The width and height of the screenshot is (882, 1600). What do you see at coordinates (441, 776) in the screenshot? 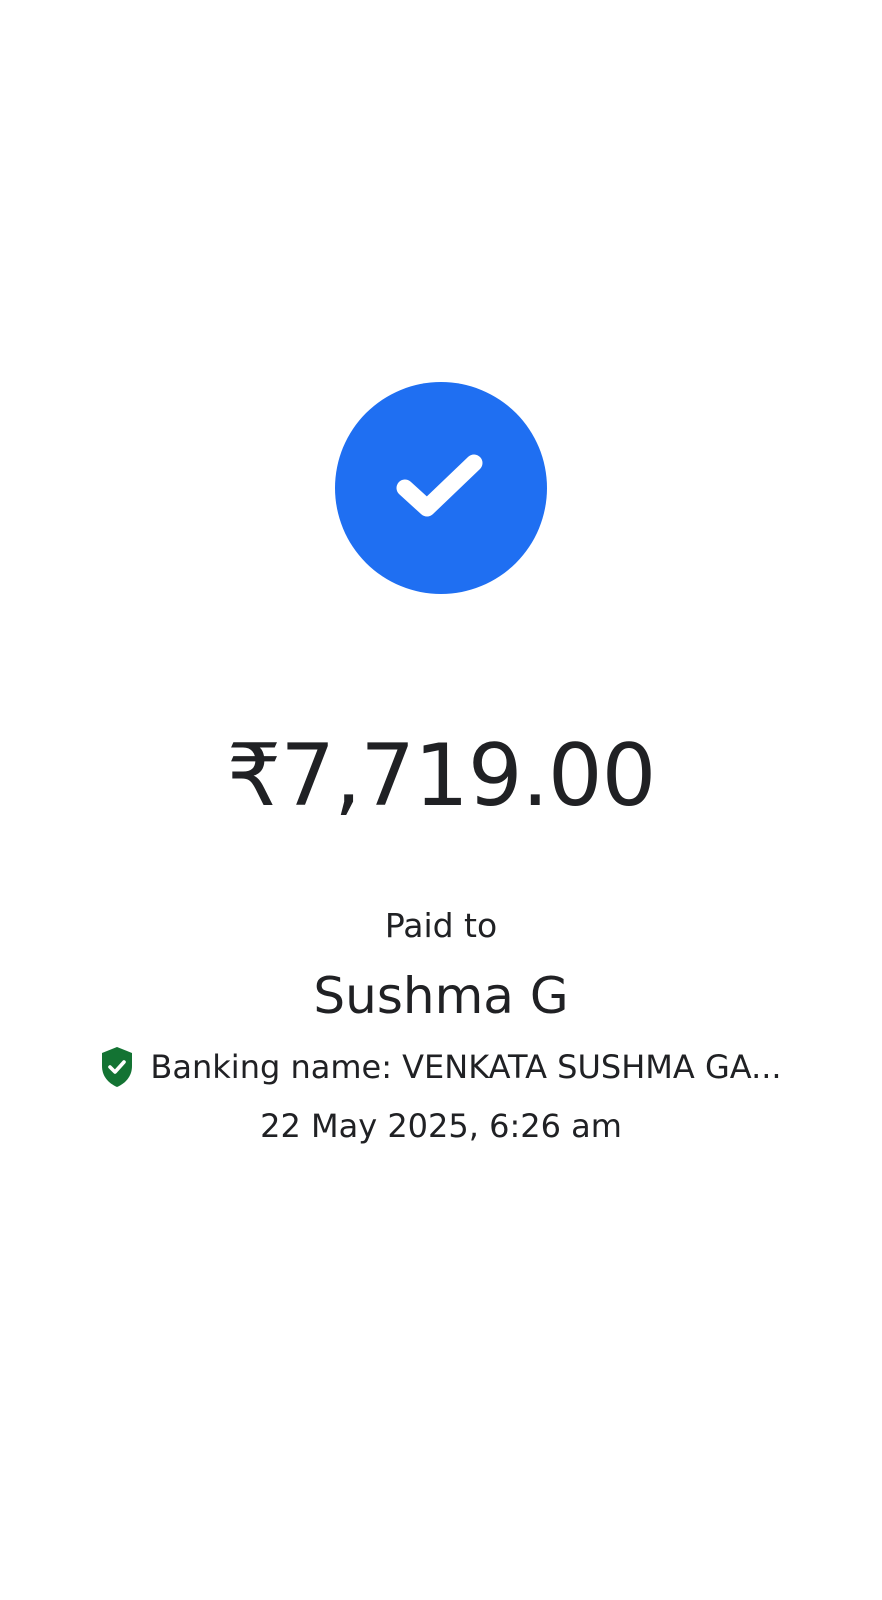
I see `payment-amount: ₹7,719.00` at bounding box center [441, 776].